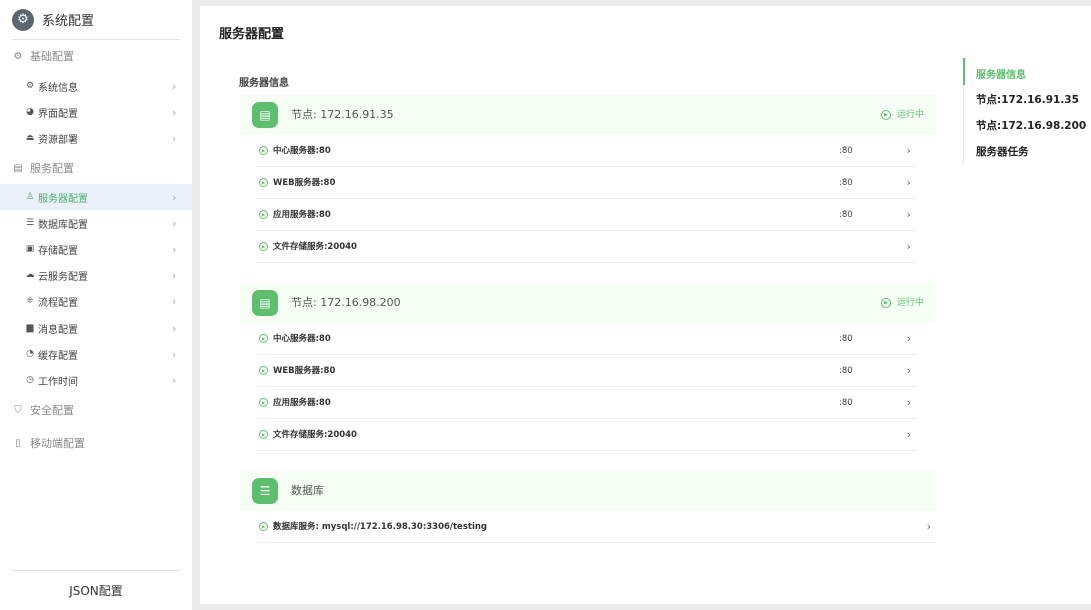 Image resolution: width=1091 pixels, height=610 pixels. Describe the element at coordinates (57, 443) in the screenshot. I see `sidebar-group-label: 移动端配置` at that location.